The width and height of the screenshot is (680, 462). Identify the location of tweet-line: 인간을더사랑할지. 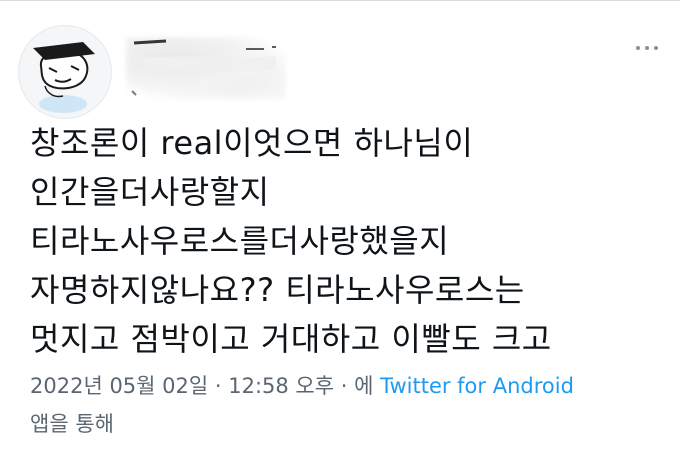
(150, 192).